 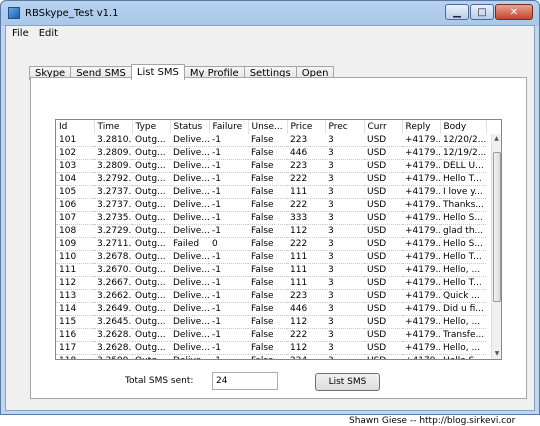 I want to click on table-cell: 116, so click(x=75, y=335).